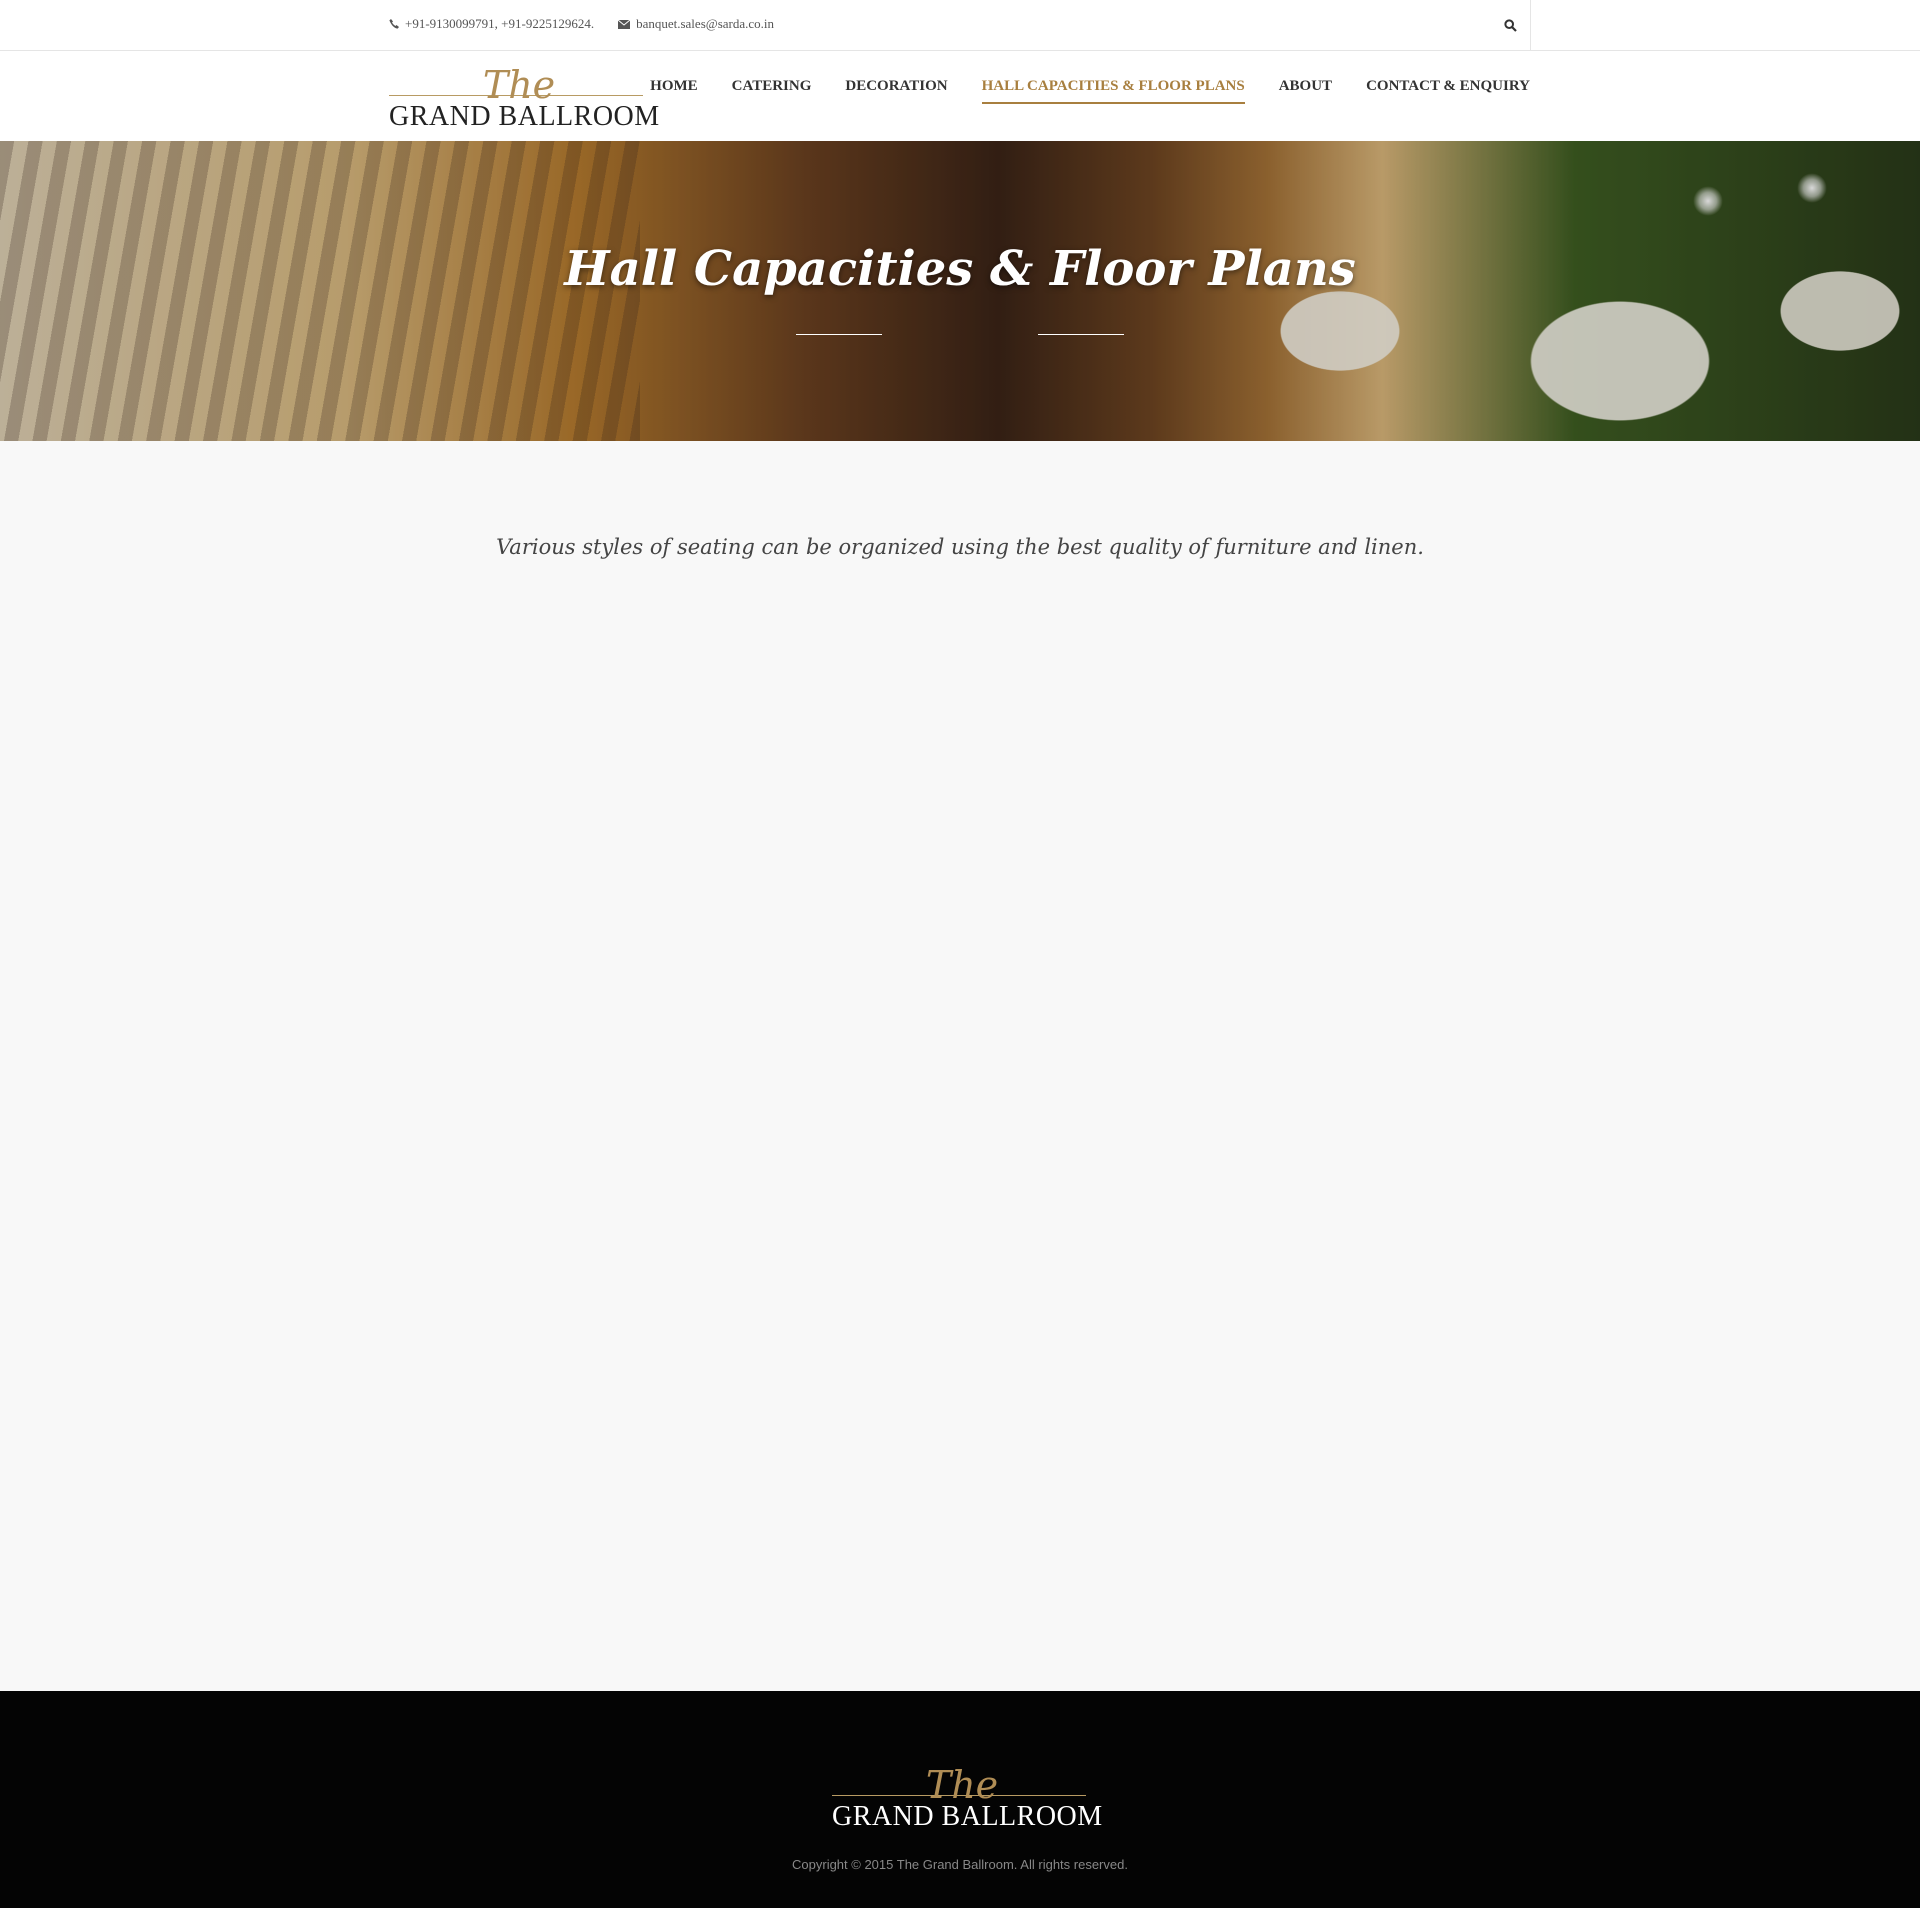 This screenshot has height=1908, width=1920. I want to click on nav-decoration: DECORATION, so click(896, 91).